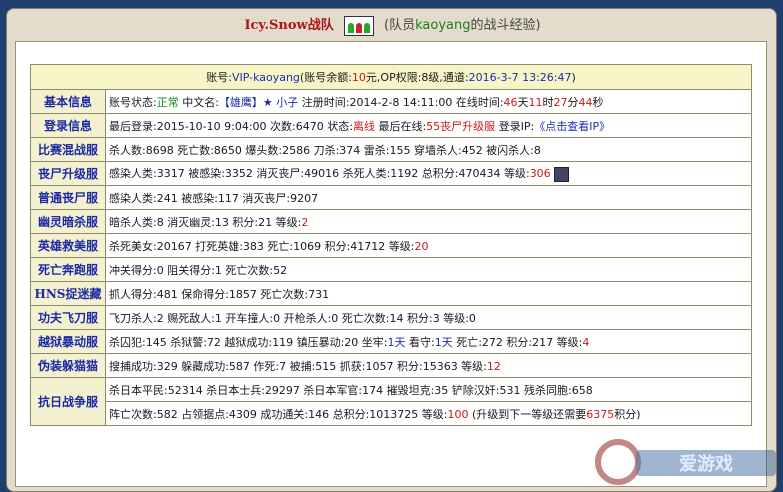 This screenshot has height=492, width=783. What do you see at coordinates (68, 365) in the screenshot?
I see `row-label-hide: 伪装躲猫猫` at bounding box center [68, 365].